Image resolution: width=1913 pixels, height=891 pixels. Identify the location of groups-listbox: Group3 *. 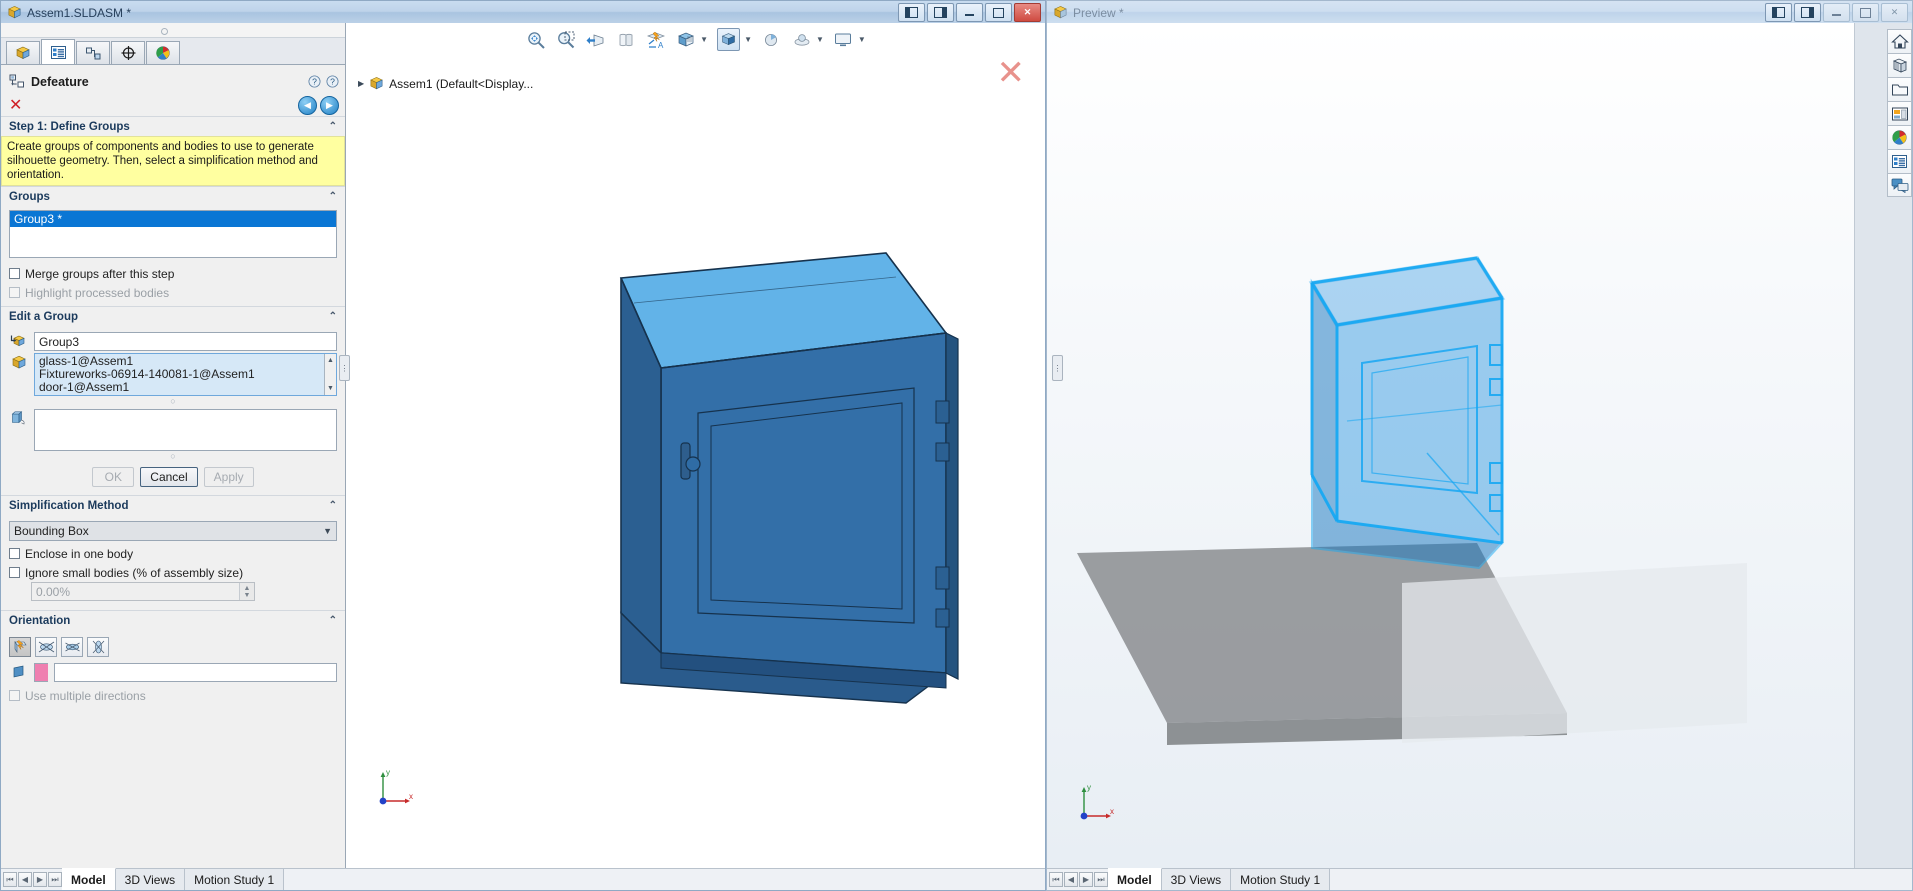
(173, 234).